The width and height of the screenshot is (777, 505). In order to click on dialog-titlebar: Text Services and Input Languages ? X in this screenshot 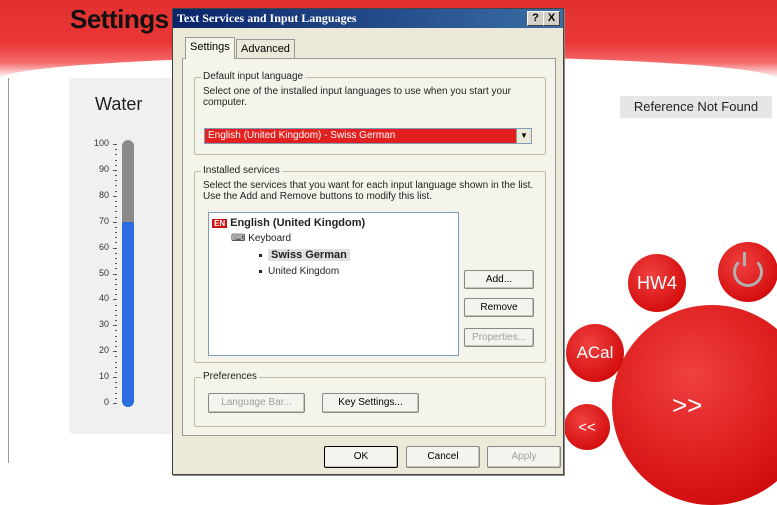, I will do `click(368, 18)`.